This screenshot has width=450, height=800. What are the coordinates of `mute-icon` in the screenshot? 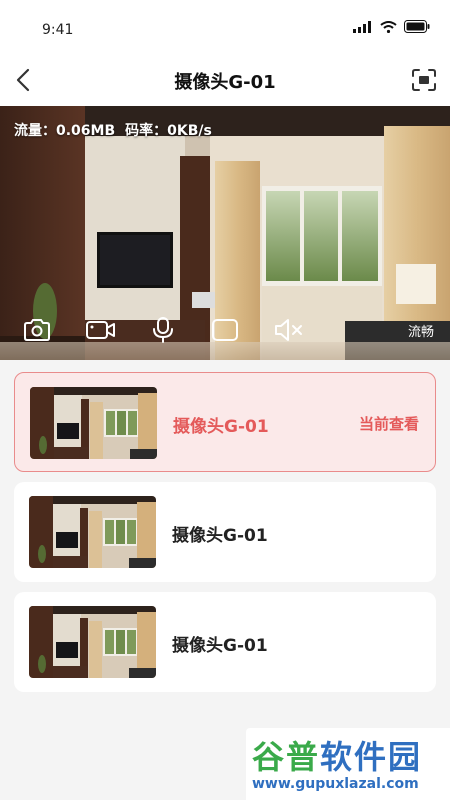 It's located at (288, 330).